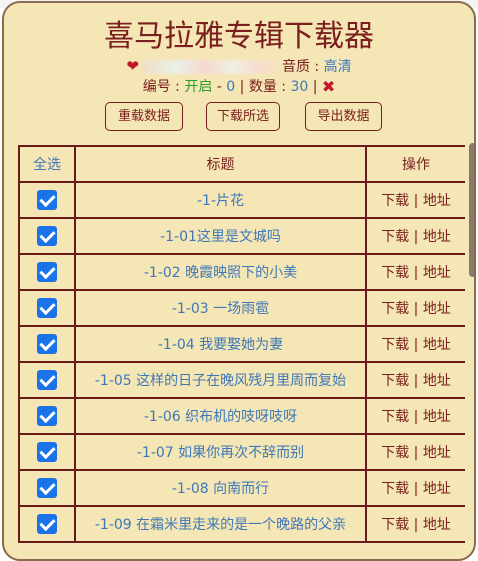  Describe the element at coordinates (328, 87) in the screenshot. I see `close-icon: ✖` at that location.